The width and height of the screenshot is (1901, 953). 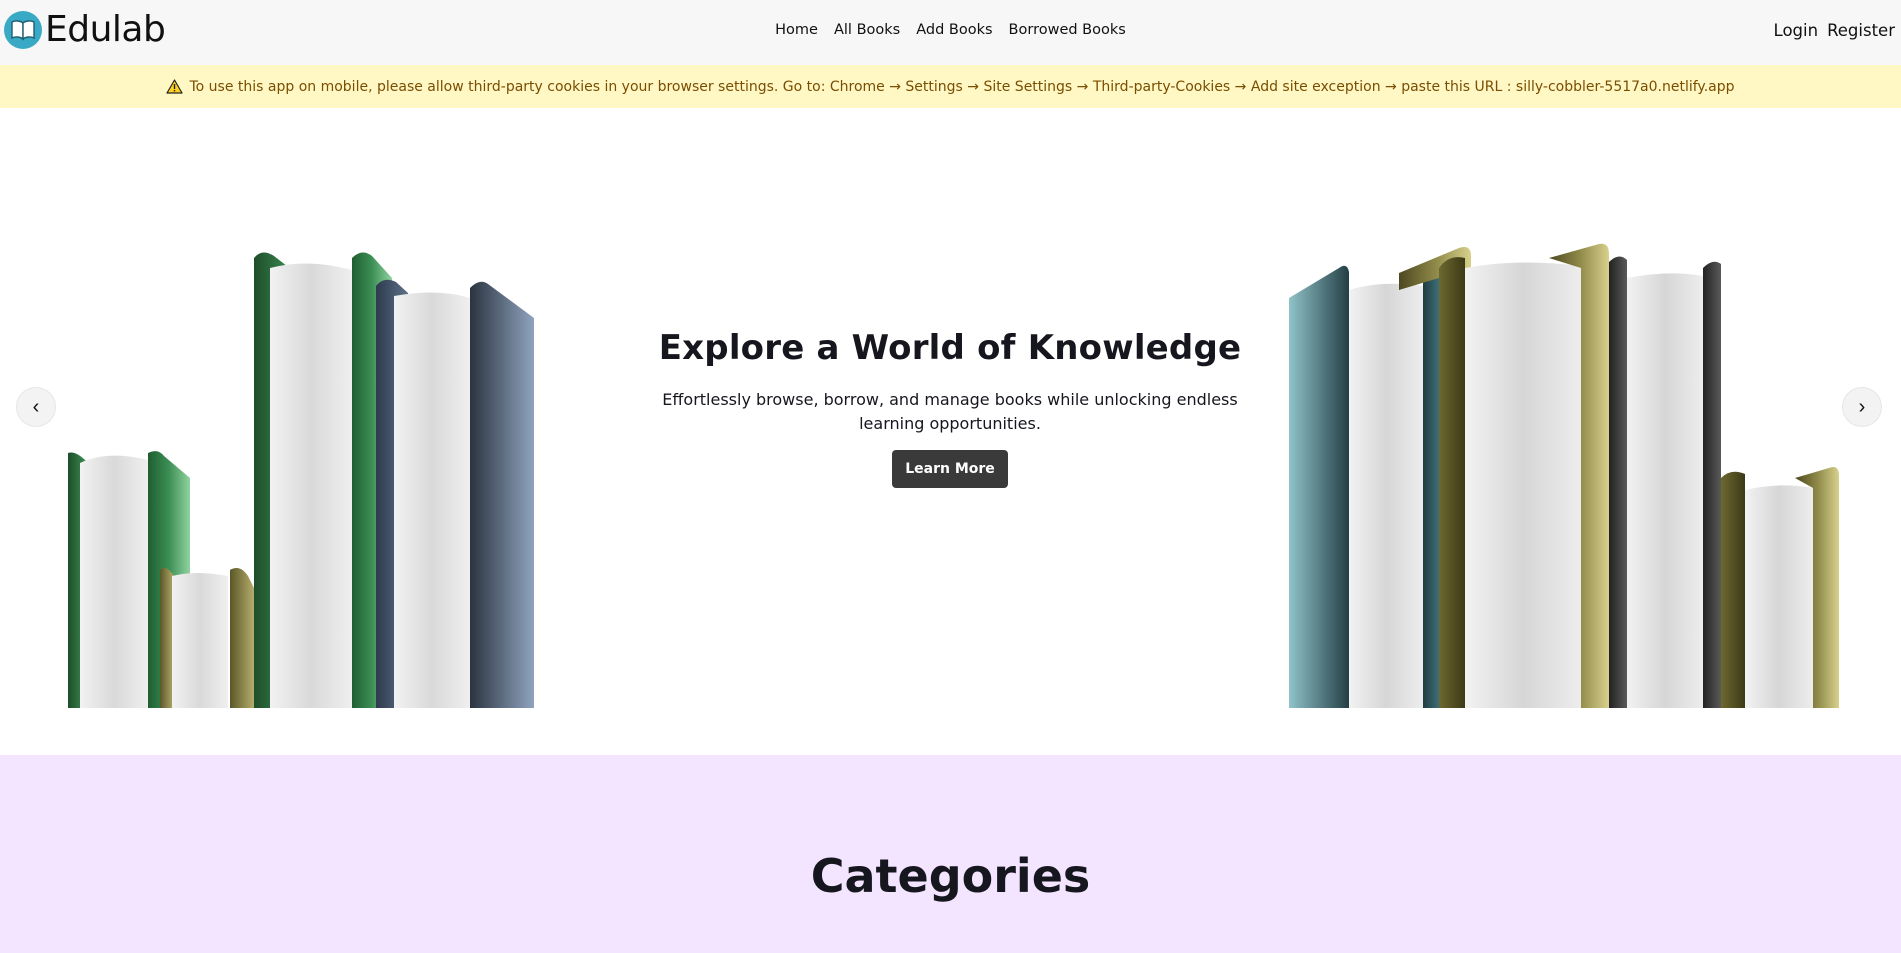 What do you see at coordinates (867, 30) in the screenshot?
I see `nav-link-all-books: All Books` at bounding box center [867, 30].